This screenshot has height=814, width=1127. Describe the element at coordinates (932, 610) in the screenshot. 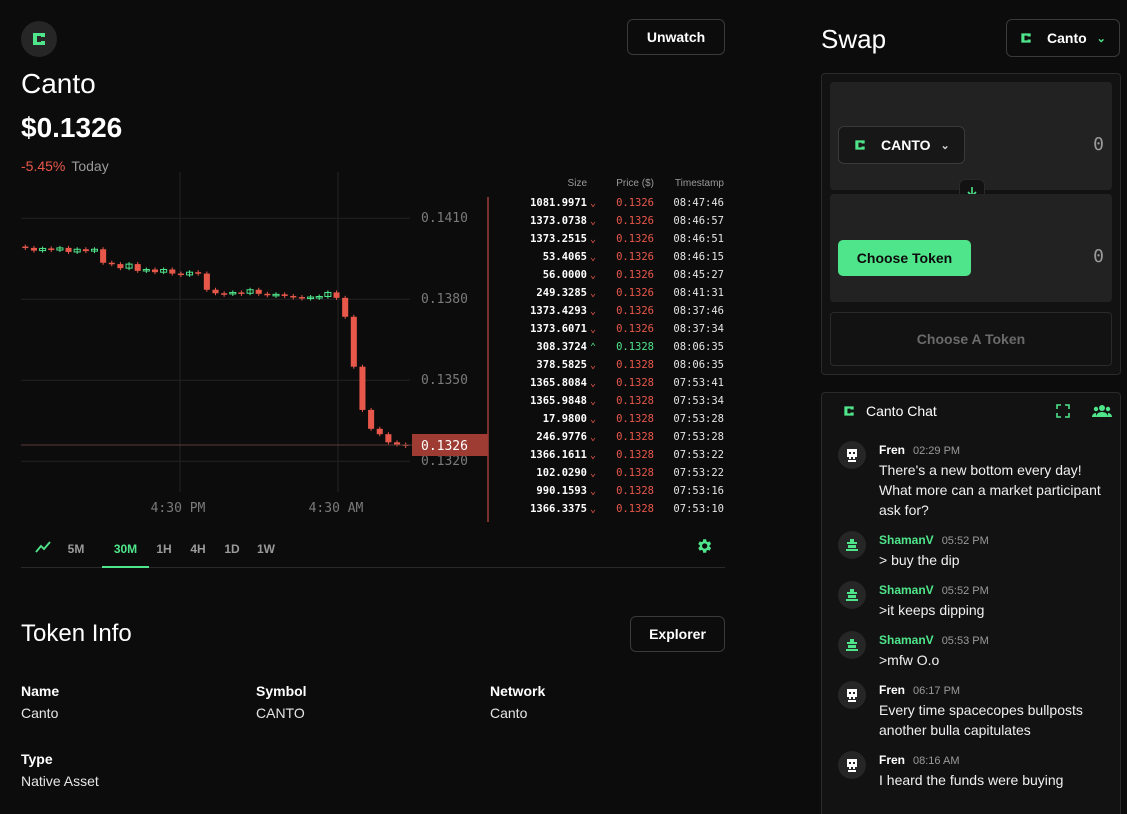

I see `chat-message-text: >it keeps dipping` at that location.